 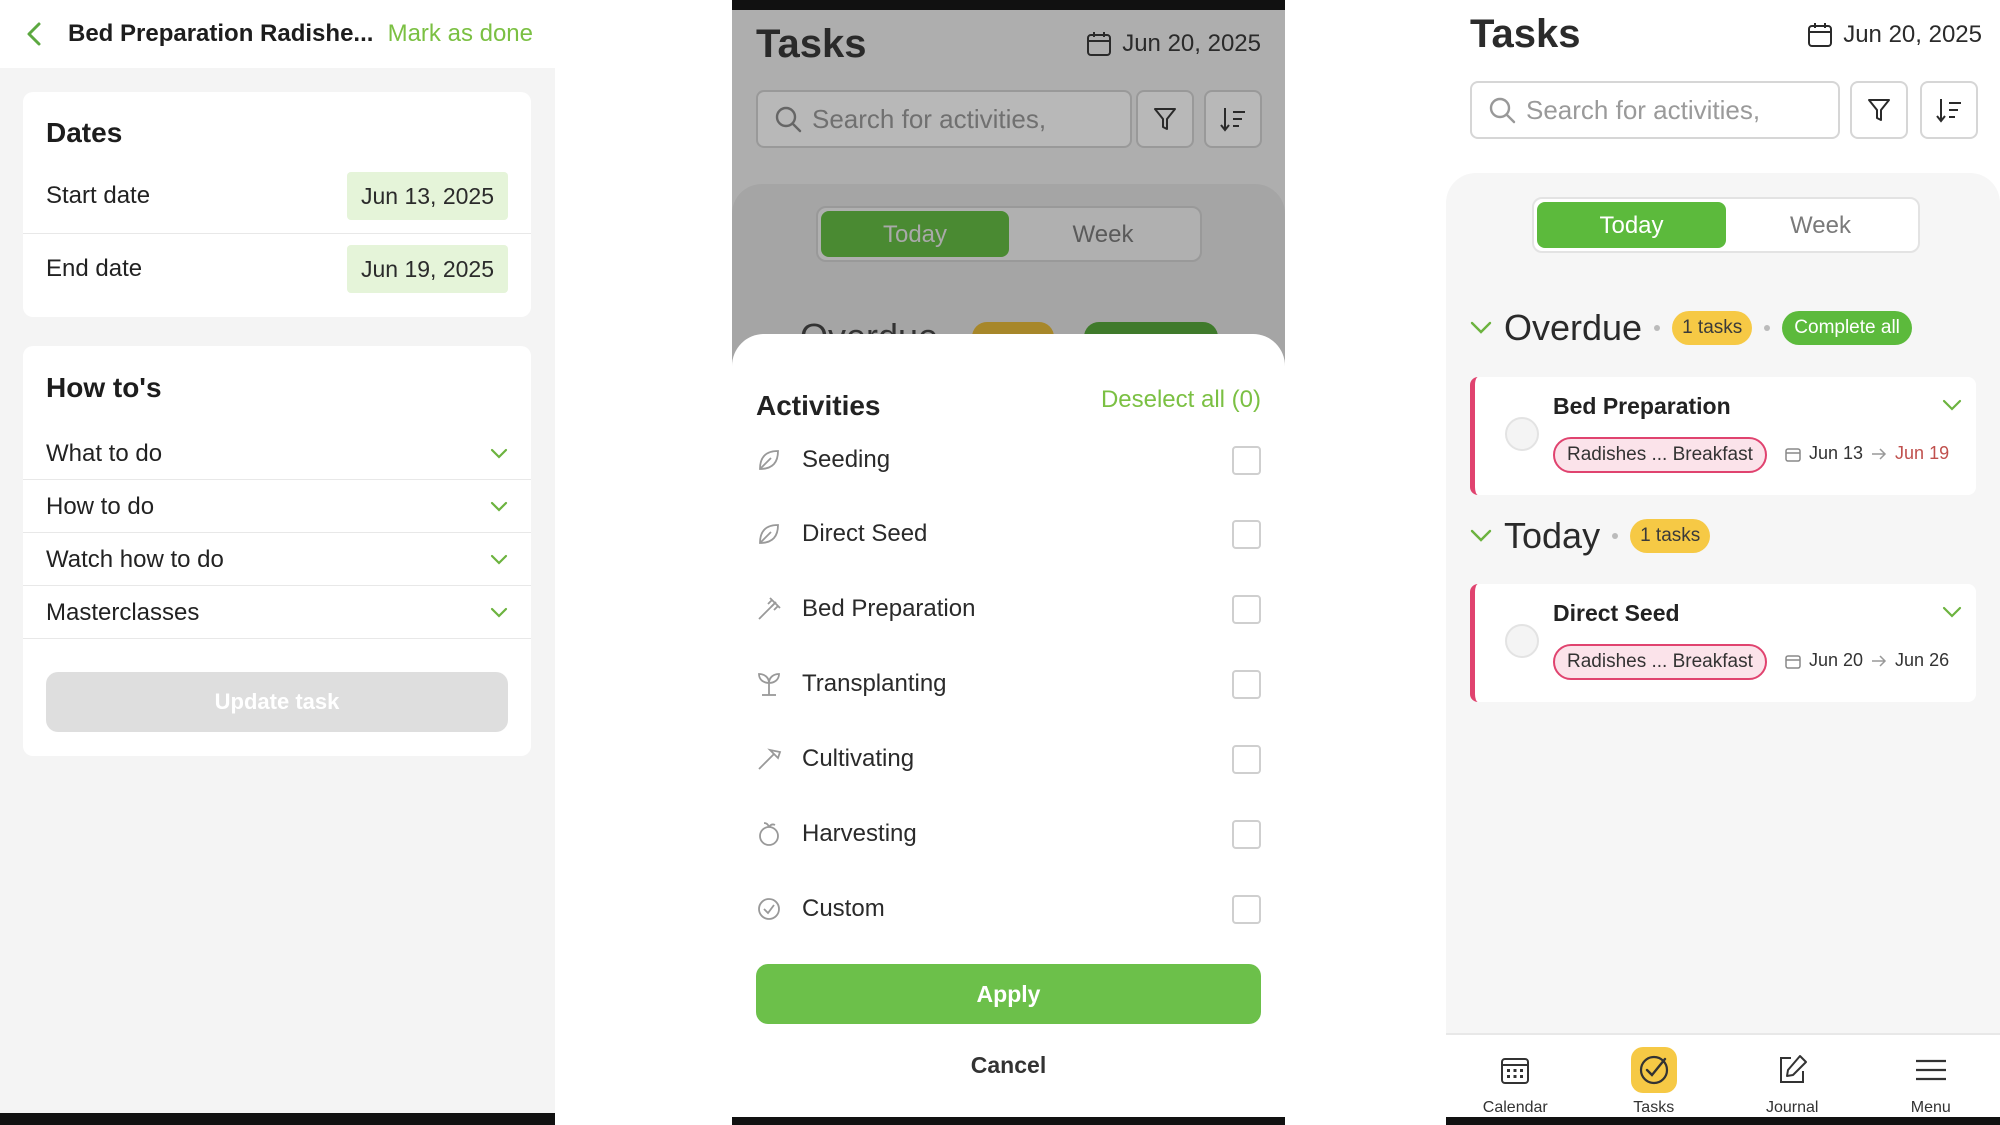 What do you see at coordinates (277, 454) in the screenshot?
I see `howto-what-to-do: What to do` at bounding box center [277, 454].